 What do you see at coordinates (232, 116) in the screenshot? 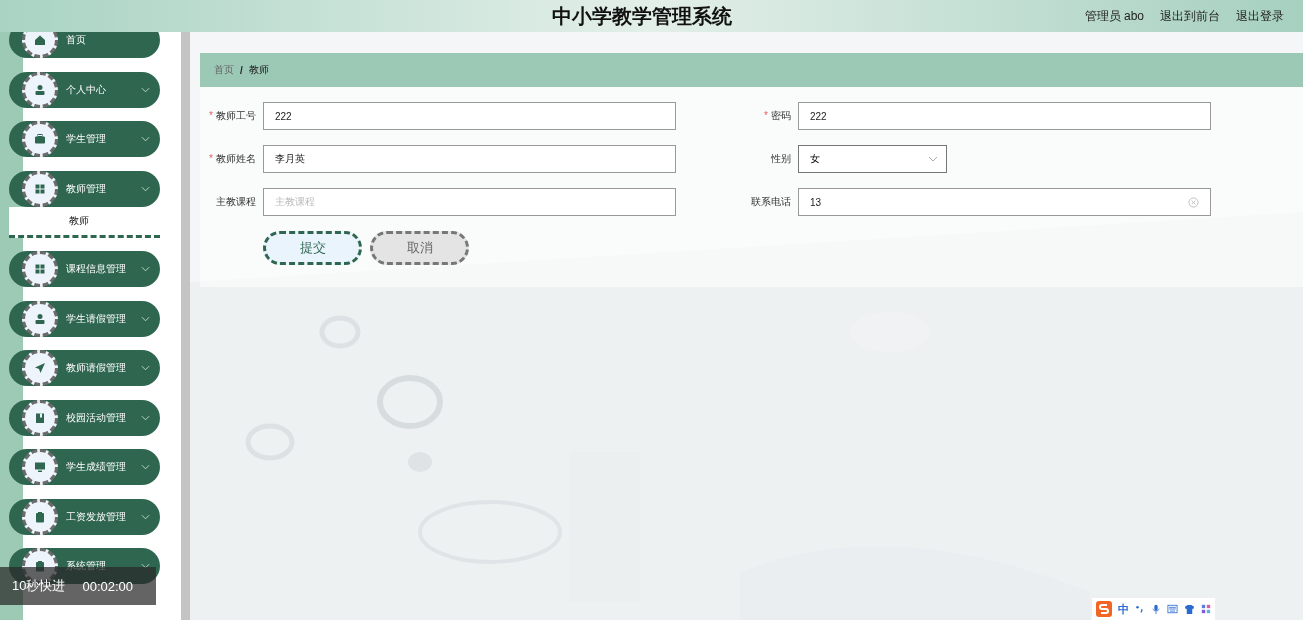
I see `field-label: * 教师工号` at bounding box center [232, 116].